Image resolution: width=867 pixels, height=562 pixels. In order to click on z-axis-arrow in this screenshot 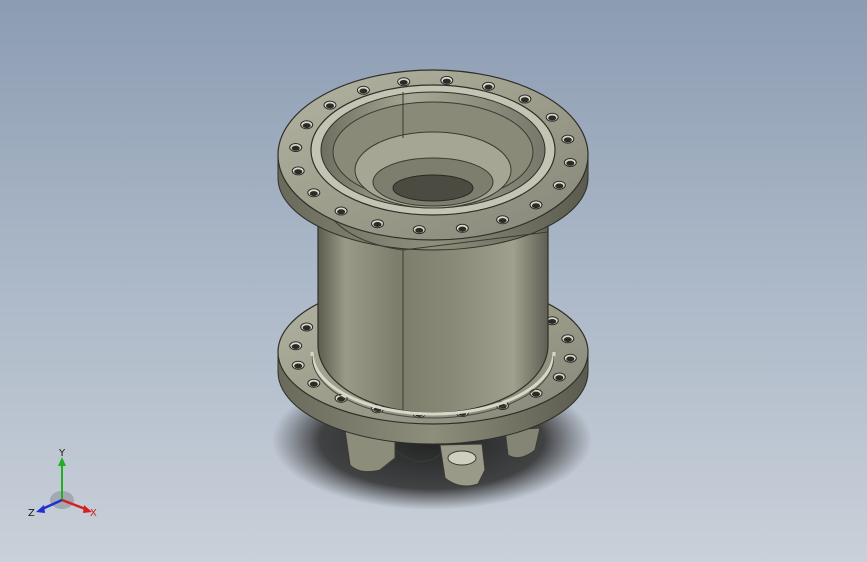, I will do `click(40, 509)`.